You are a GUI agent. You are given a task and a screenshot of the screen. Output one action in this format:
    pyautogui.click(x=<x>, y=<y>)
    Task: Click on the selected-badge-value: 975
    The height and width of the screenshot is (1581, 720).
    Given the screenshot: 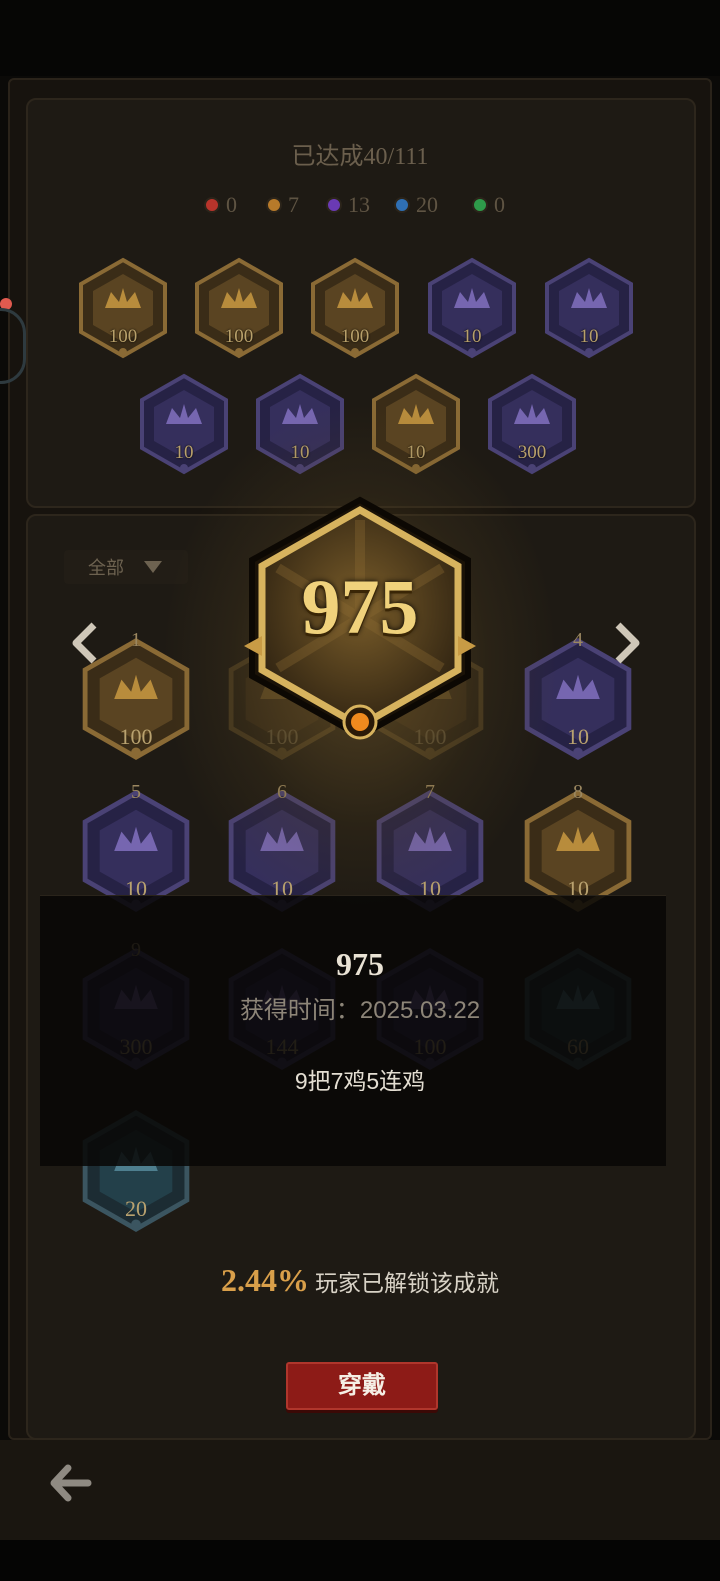 What is the action you would take?
    pyautogui.click(x=360, y=606)
    